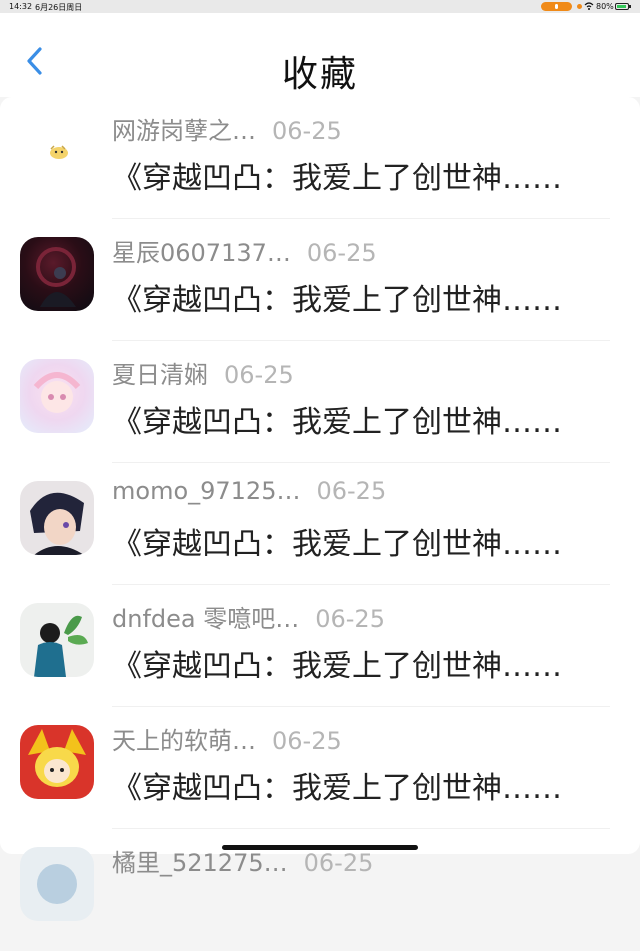 The height and width of the screenshot is (951, 640). Describe the element at coordinates (589, 7) in the screenshot. I see `wifi-icon` at that location.